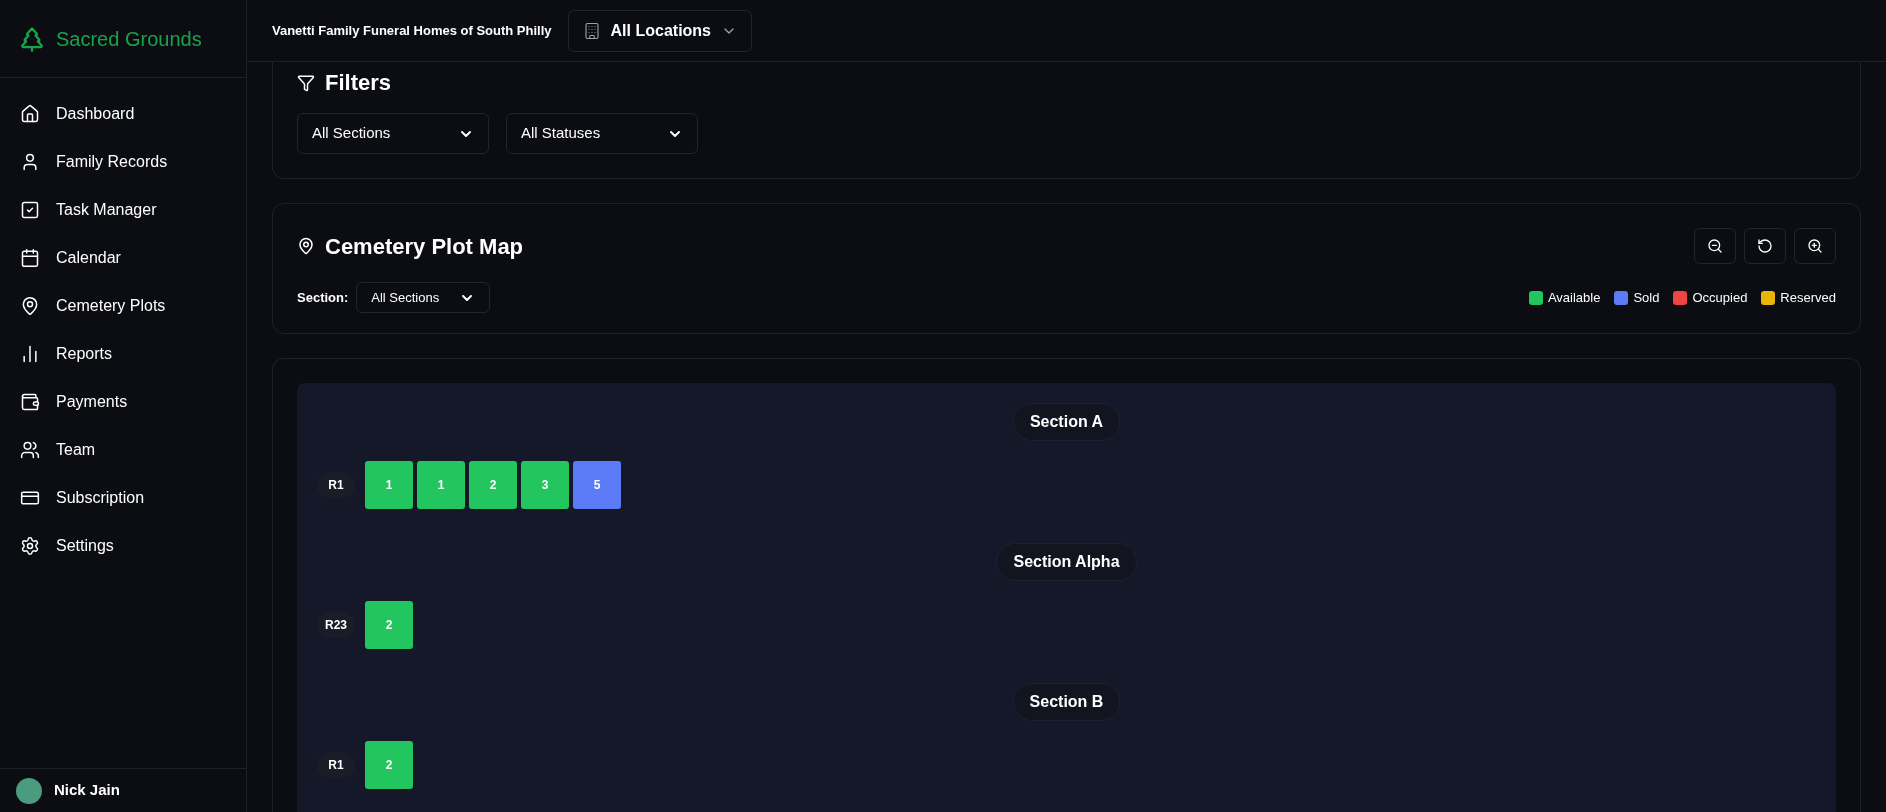 The height and width of the screenshot is (812, 1886). Describe the element at coordinates (412, 30) in the screenshot. I see `organization-name: Vanetti Family Funeral Homes of South Philly` at that location.